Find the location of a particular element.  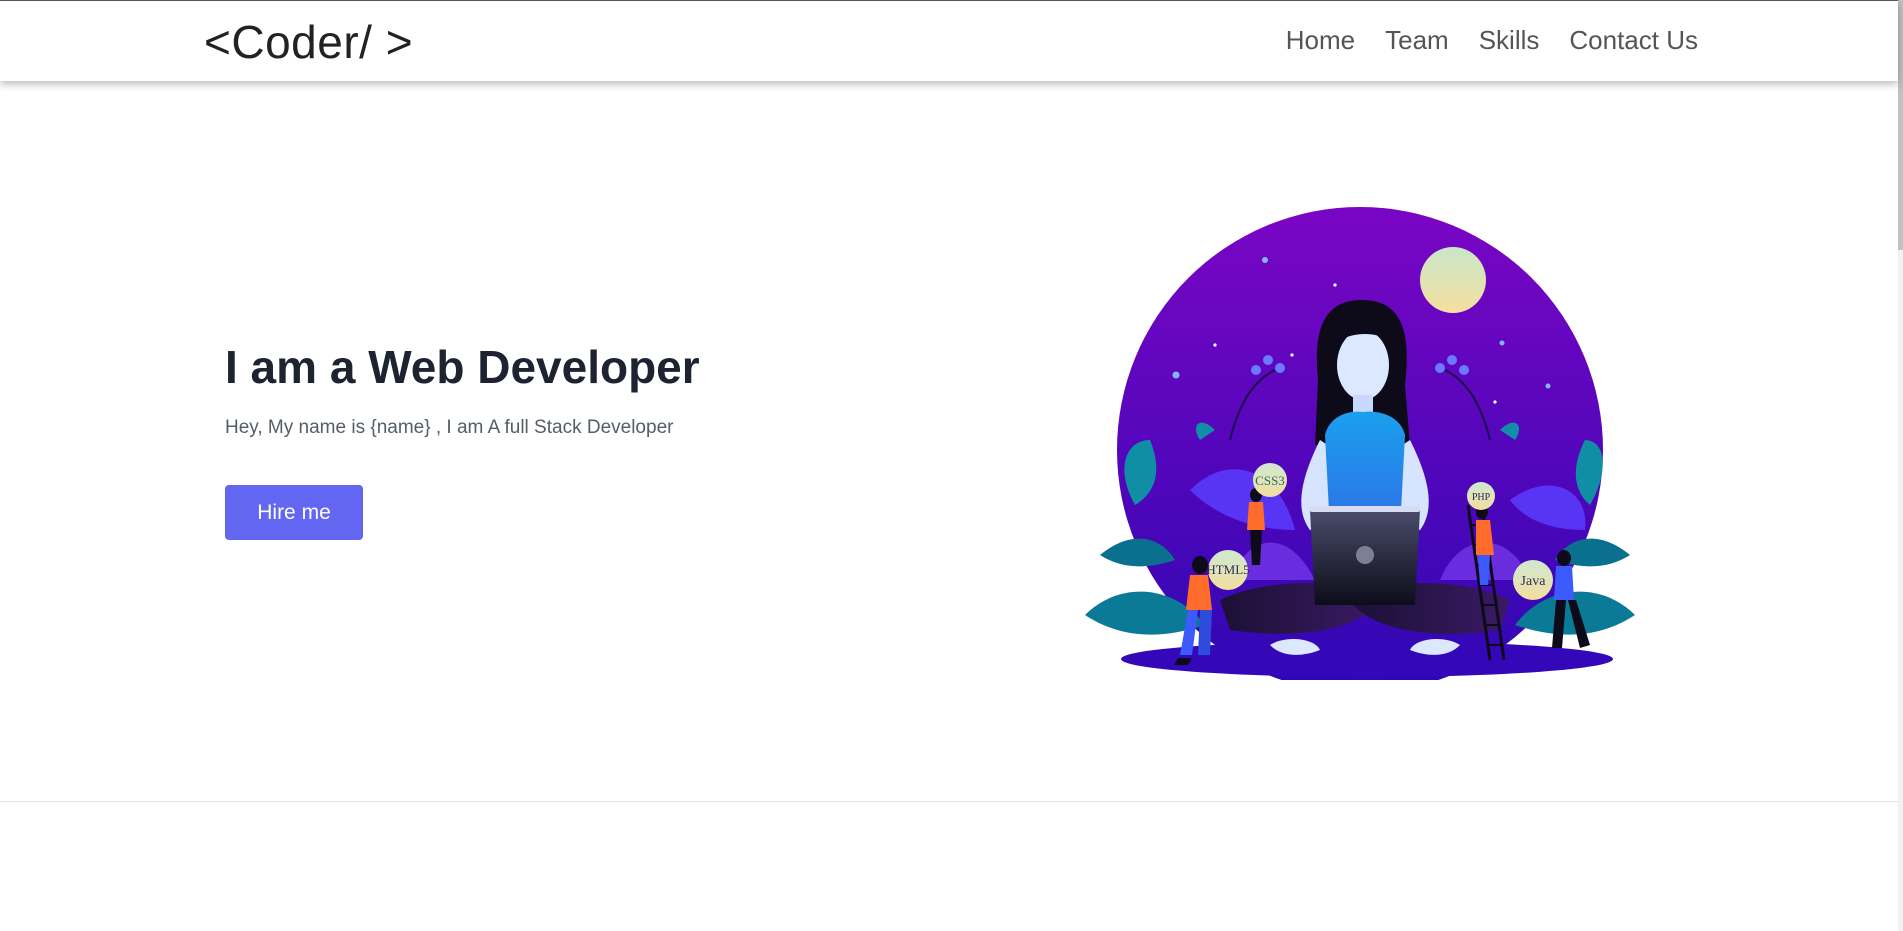

nav-menu: Home Team Skills Contact Us is located at coordinates (1477, 40).